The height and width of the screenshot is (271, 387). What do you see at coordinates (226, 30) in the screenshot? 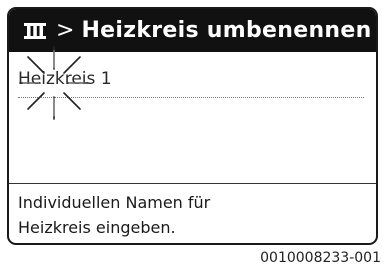
I see `page-title: Heizkreis umbenennen` at bounding box center [226, 30].